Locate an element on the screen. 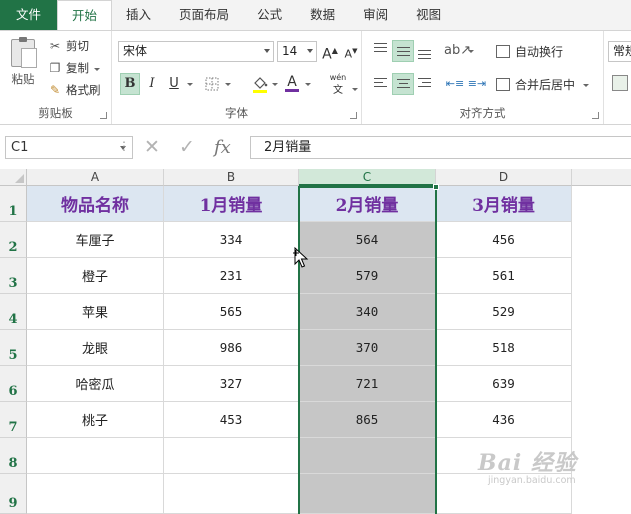 The width and height of the screenshot is (631, 514). cancel-icon: ✕ is located at coordinates (152, 147).